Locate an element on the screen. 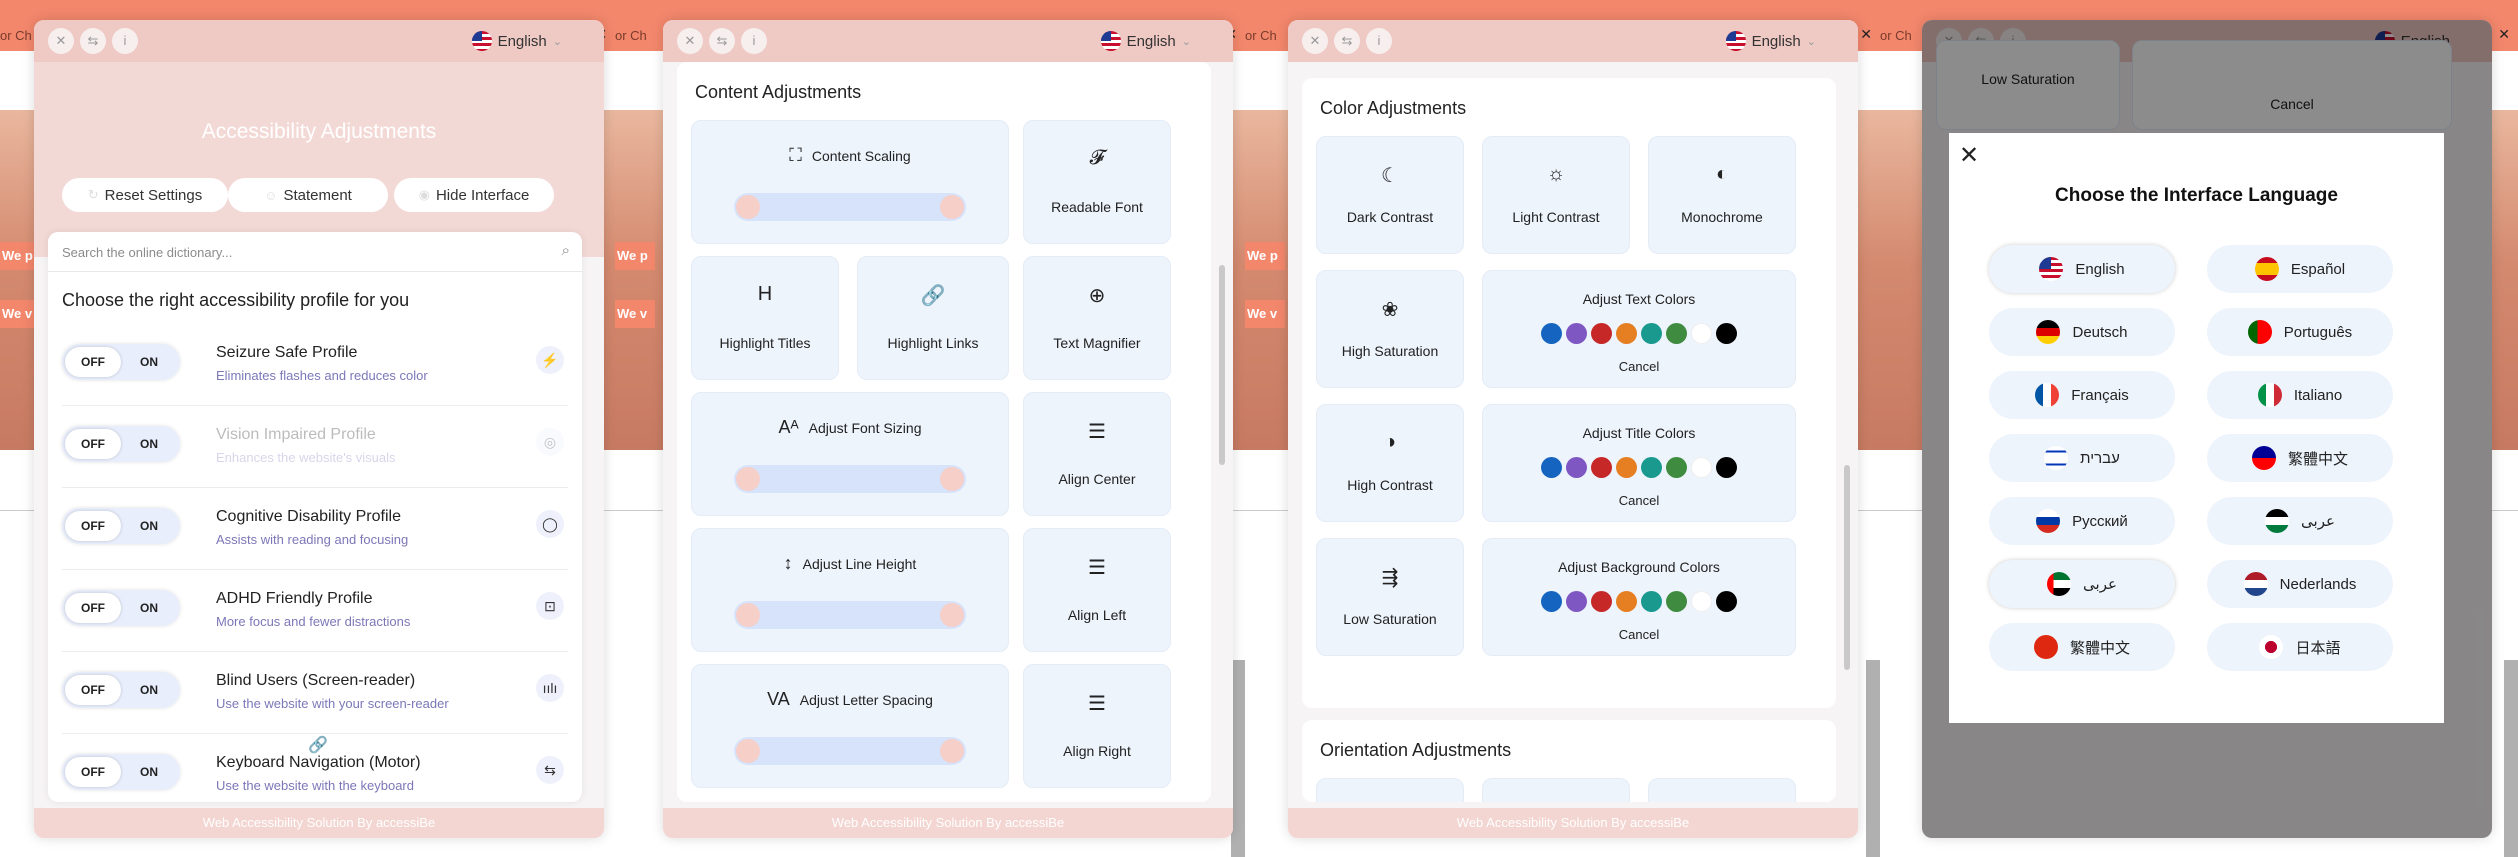 This screenshot has height=857, width=2518. content-scaling-tile: ⛶ Content Scaling is located at coordinates (850, 182).